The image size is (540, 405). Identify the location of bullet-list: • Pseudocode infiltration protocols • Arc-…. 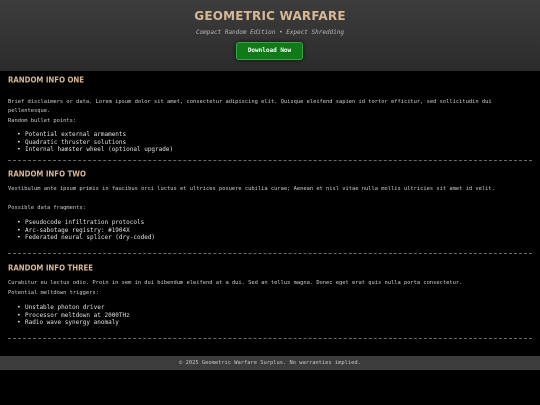
(86, 230).